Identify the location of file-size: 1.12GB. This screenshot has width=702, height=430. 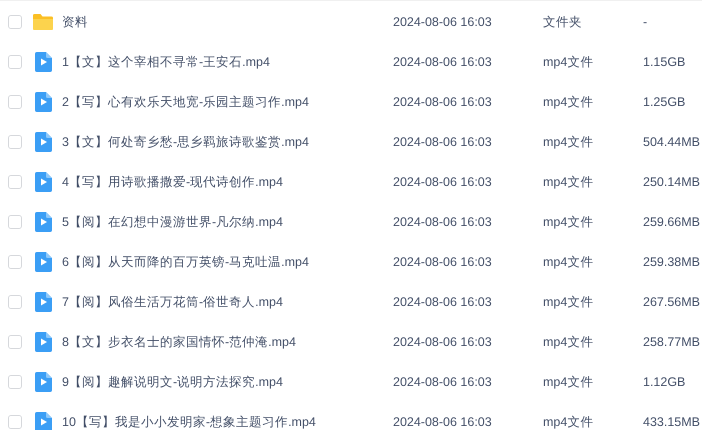
(664, 382).